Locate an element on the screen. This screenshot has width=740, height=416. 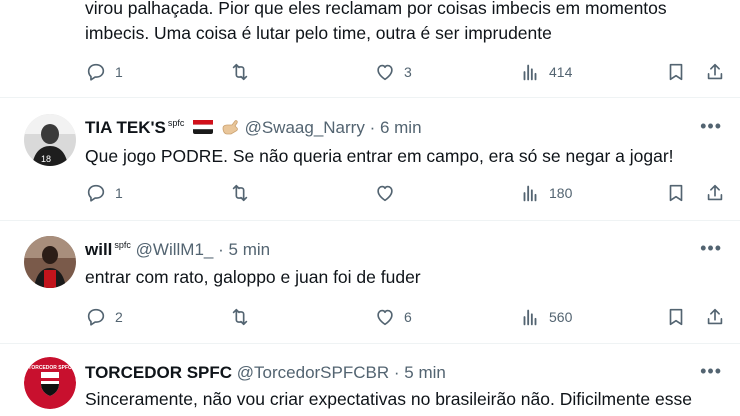
like-button is located at coordinates (385, 193).